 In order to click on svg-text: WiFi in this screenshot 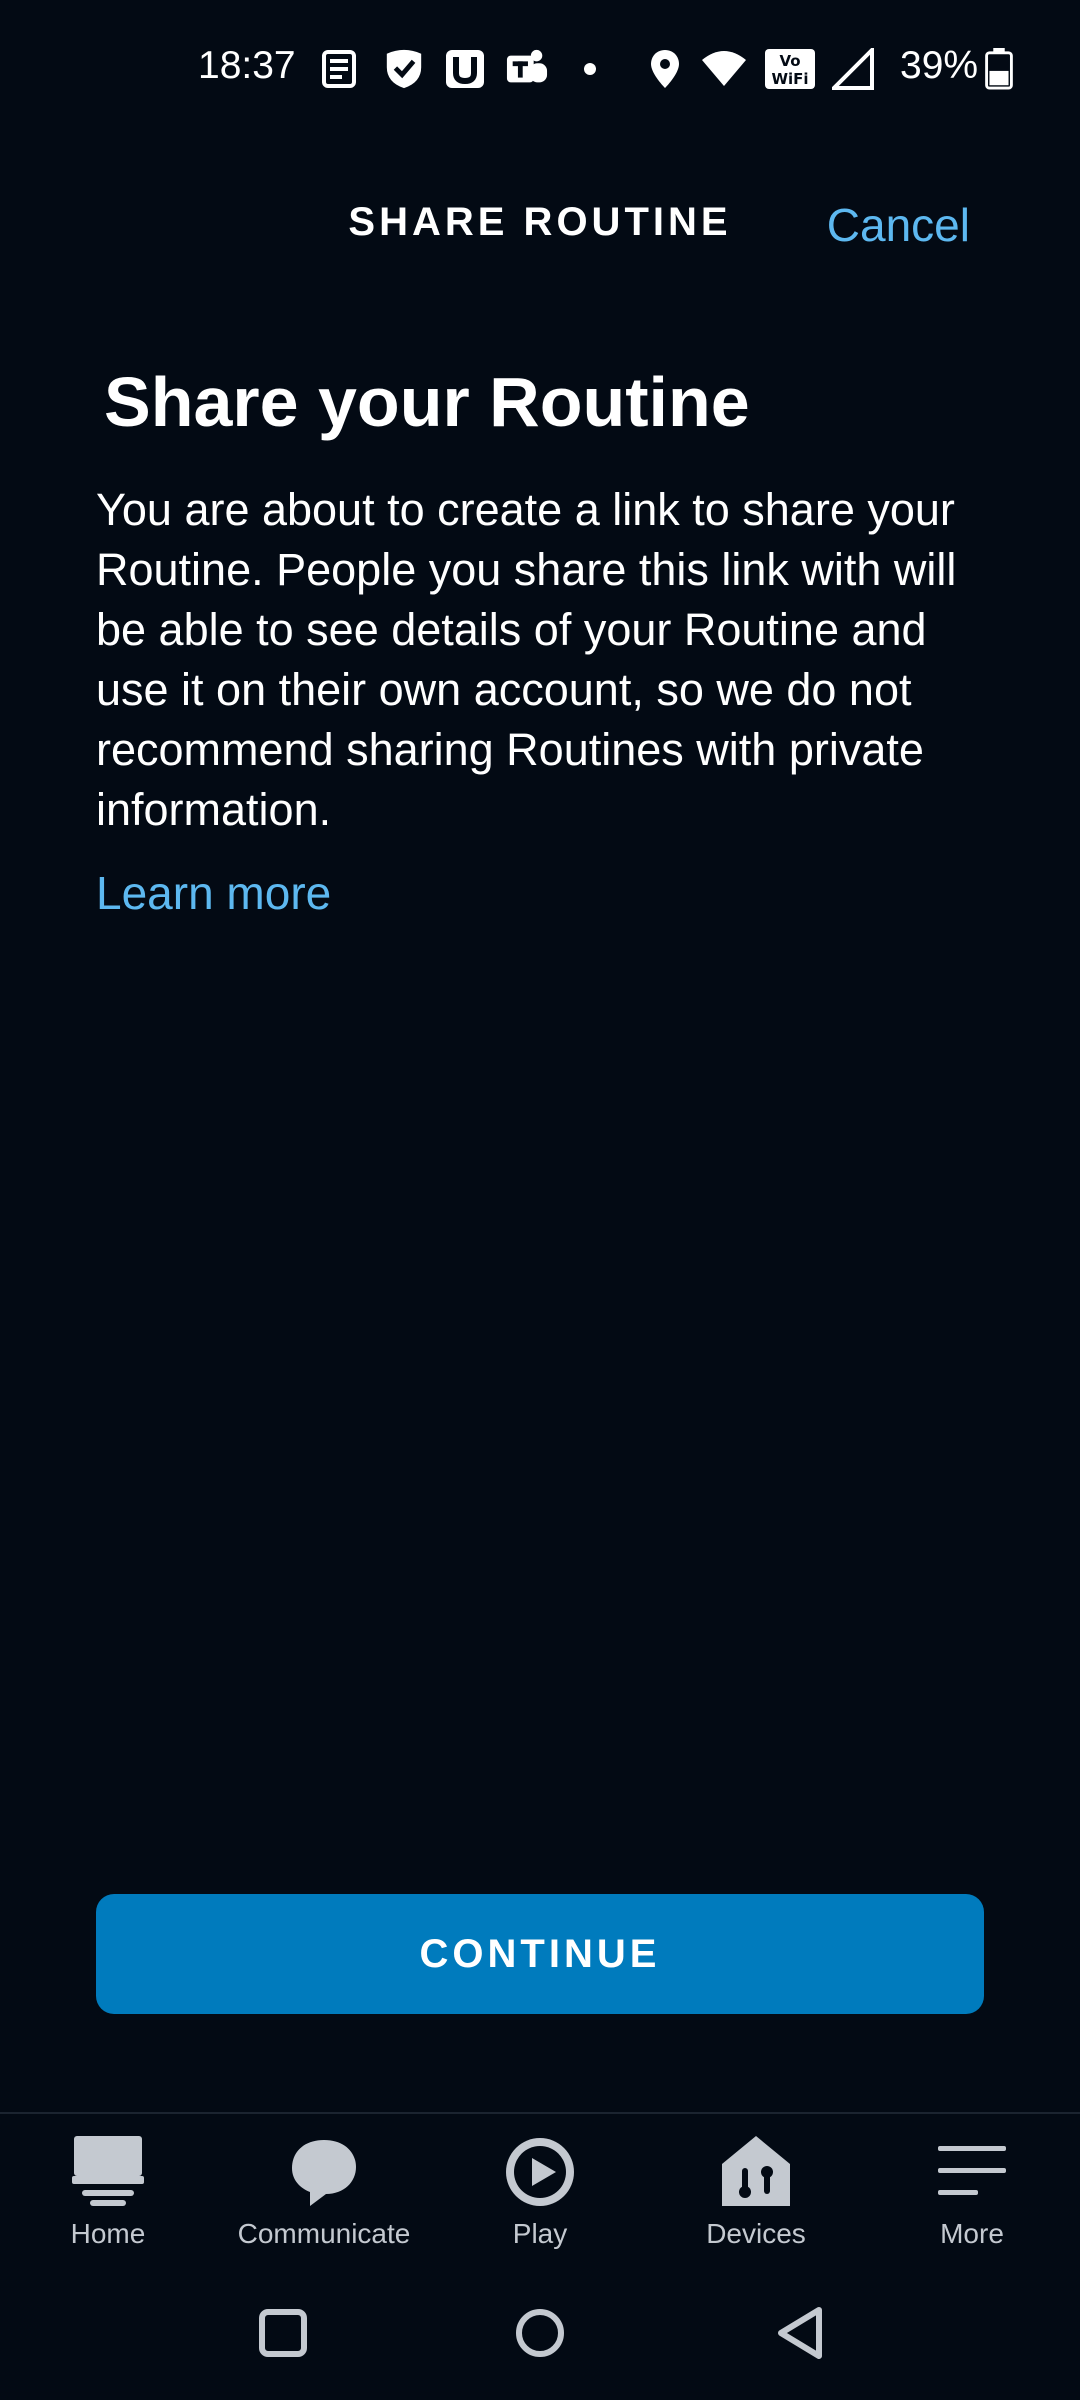, I will do `click(789, 79)`.